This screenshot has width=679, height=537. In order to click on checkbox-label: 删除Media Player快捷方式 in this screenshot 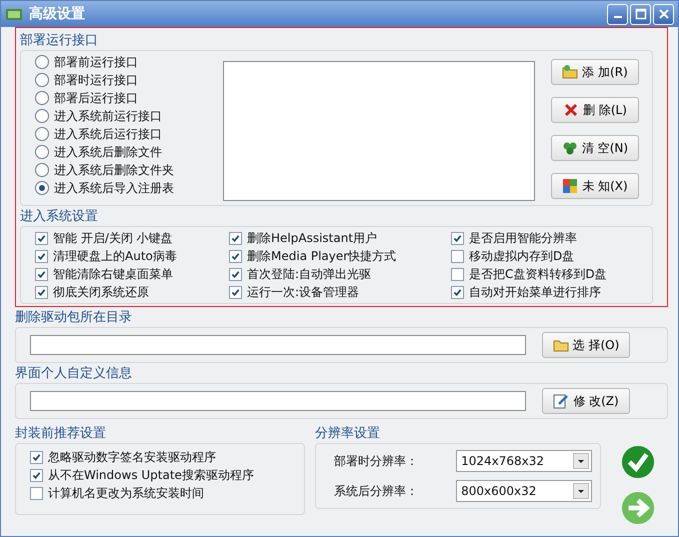, I will do `click(321, 256)`.